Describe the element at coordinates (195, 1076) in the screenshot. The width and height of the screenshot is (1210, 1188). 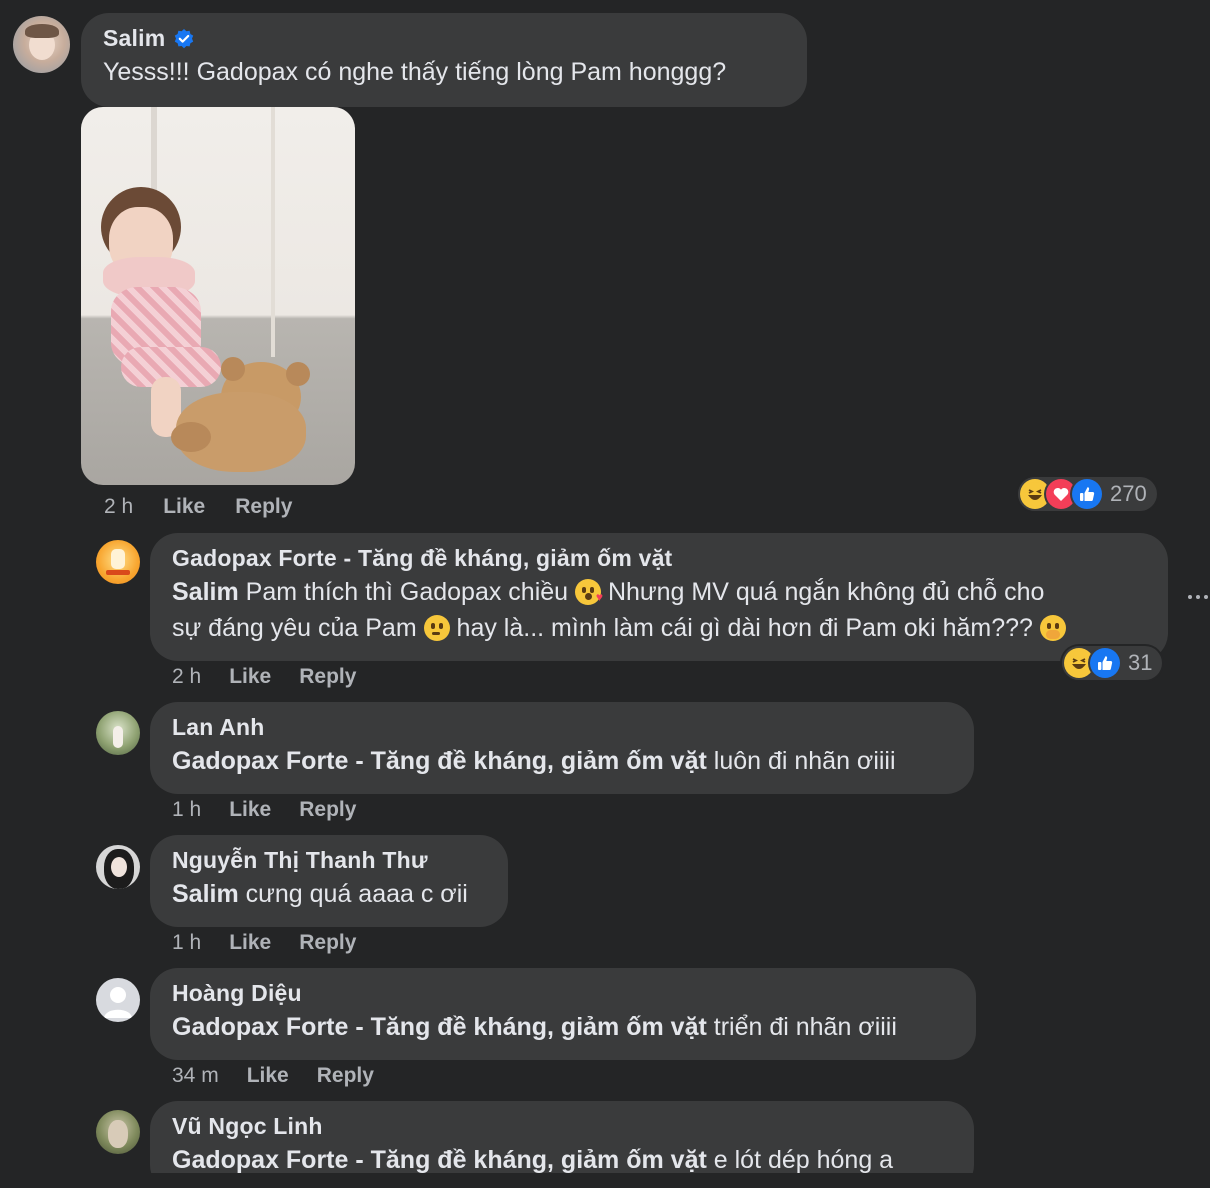
I see `reply-time: 34 m` at that location.